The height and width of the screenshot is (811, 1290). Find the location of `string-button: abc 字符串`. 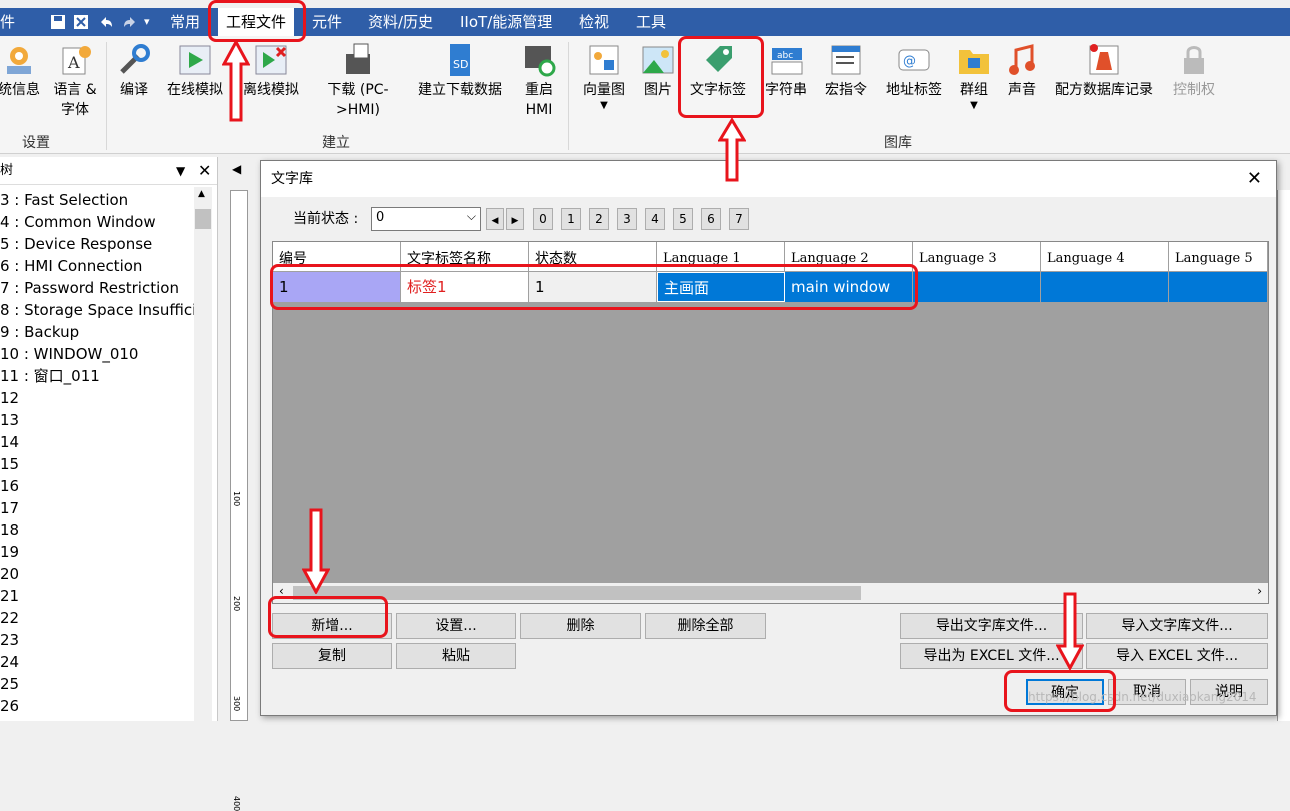

string-button: abc 字符串 is located at coordinates (786, 71).